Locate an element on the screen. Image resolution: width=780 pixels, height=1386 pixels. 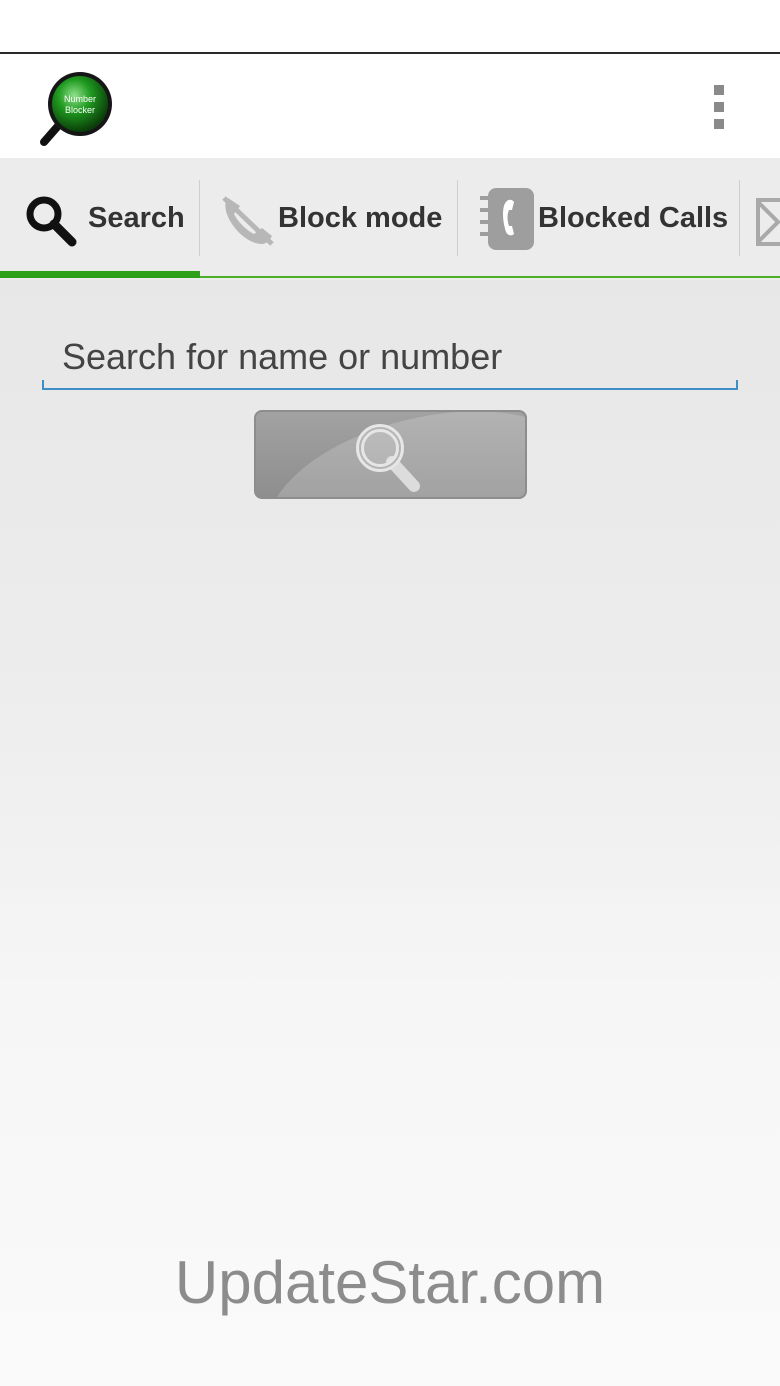
tab-search: Search is located at coordinates (100, 218).